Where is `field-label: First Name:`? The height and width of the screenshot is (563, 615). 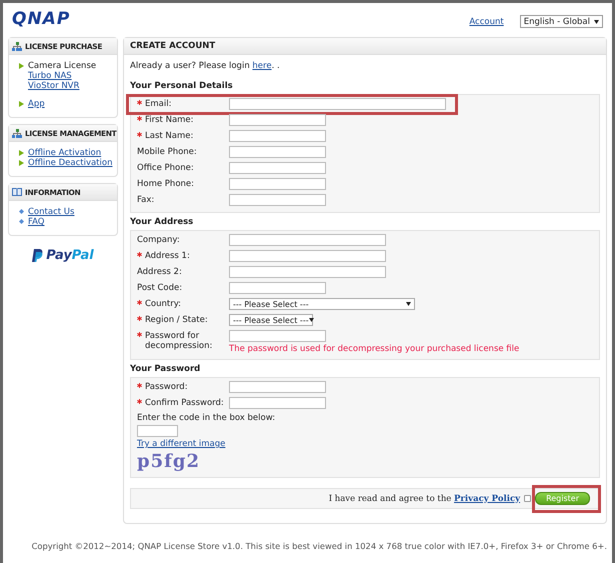
field-label: First Name: is located at coordinates (169, 120).